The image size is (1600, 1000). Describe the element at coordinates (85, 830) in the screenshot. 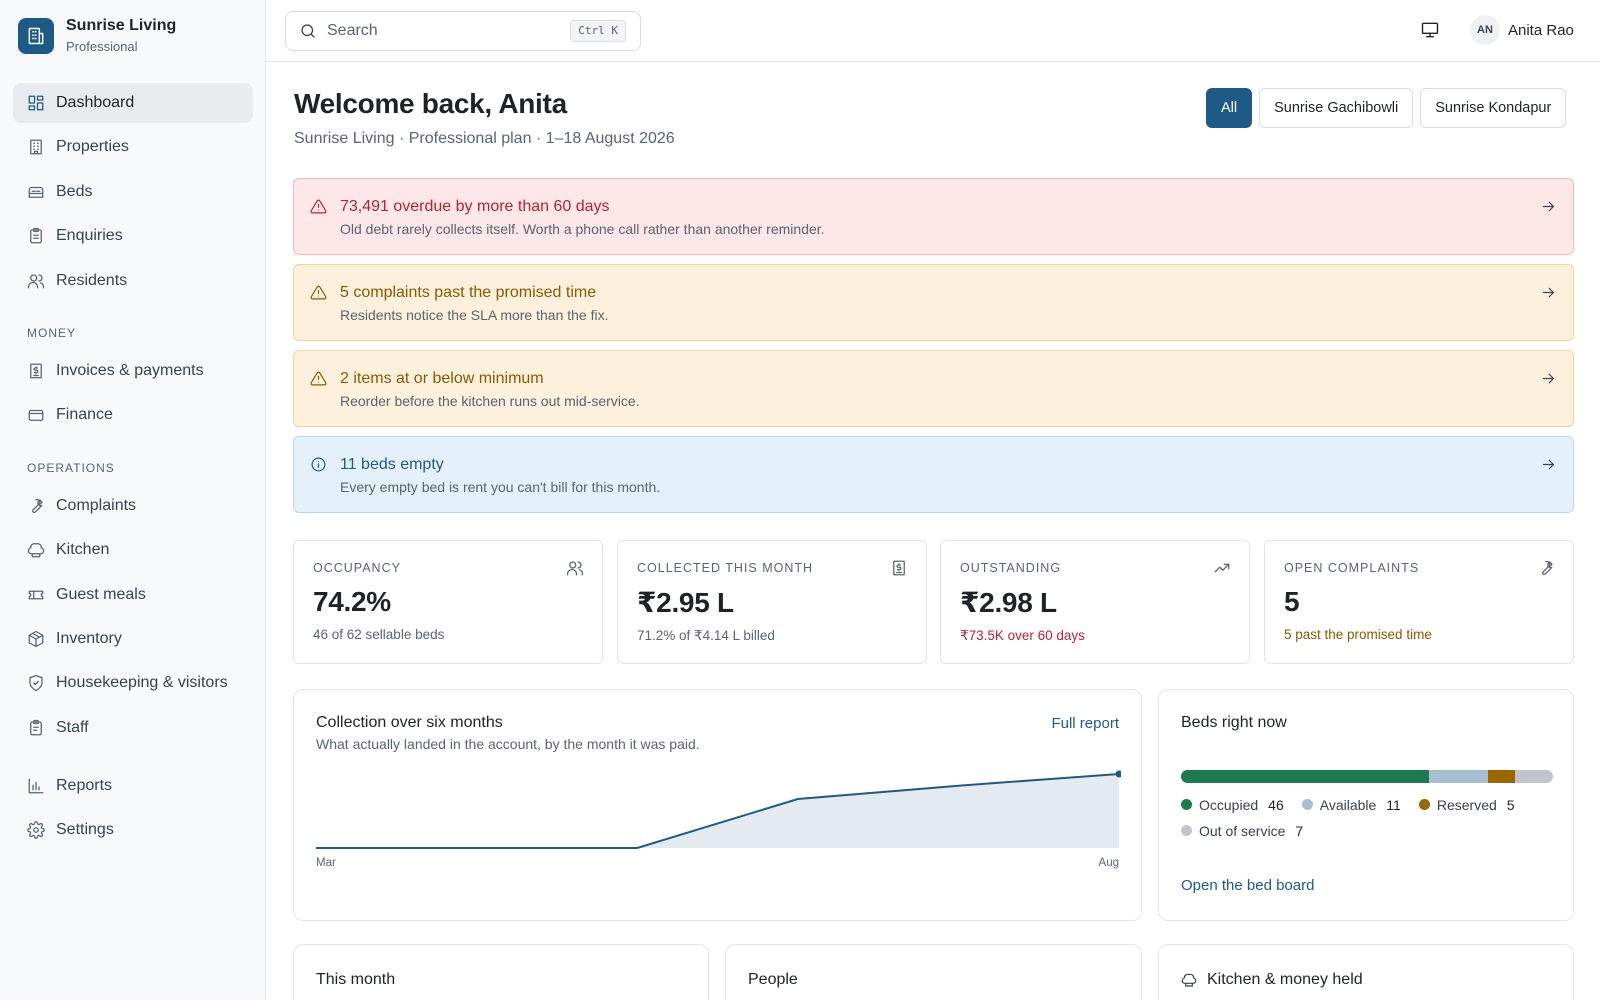

I see `sidebar-item-label: Settings` at that location.